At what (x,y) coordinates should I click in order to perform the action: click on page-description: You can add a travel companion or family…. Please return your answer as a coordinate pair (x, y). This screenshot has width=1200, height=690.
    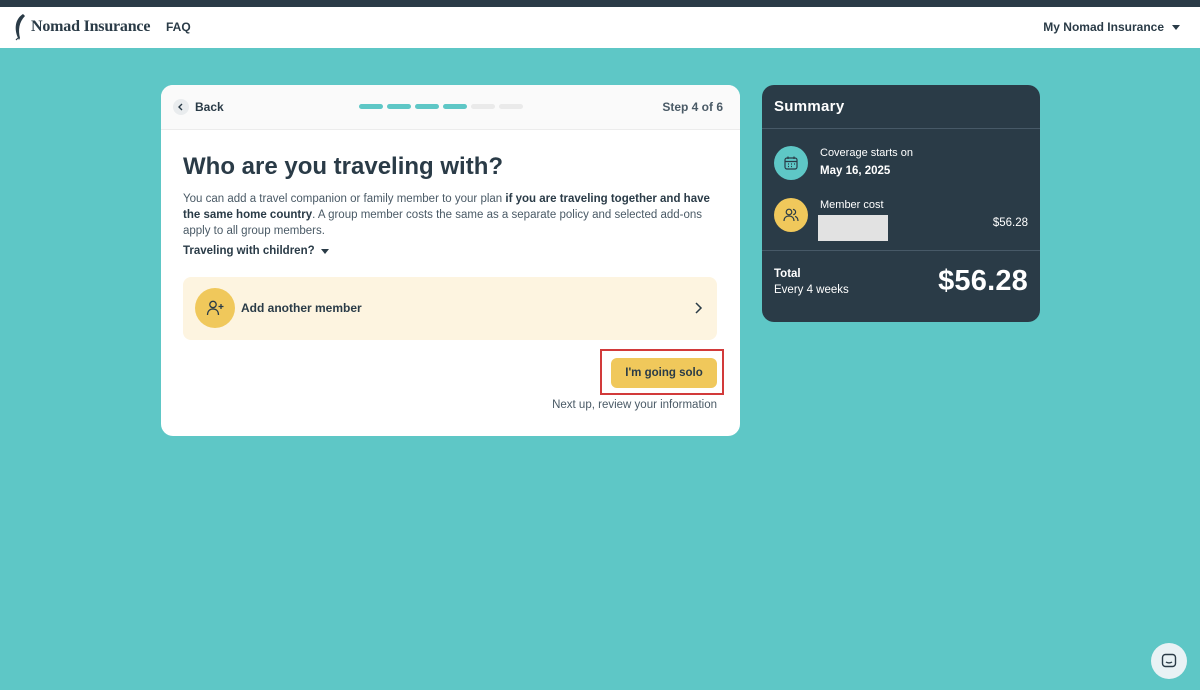
    Looking at the image, I should click on (448, 215).